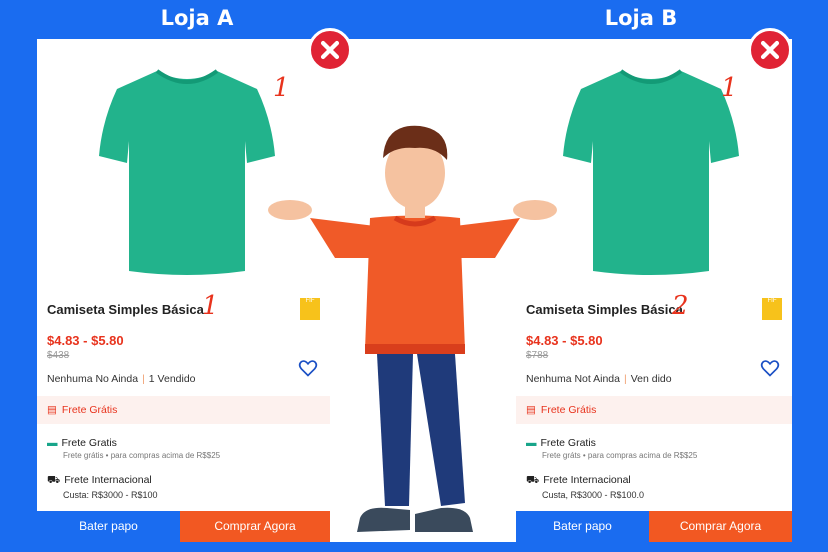 This screenshot has width=828, height=552. Describe the element at coordinates (641, 18) in the screenshot. I see `store-title-b: Loja B` at that location.